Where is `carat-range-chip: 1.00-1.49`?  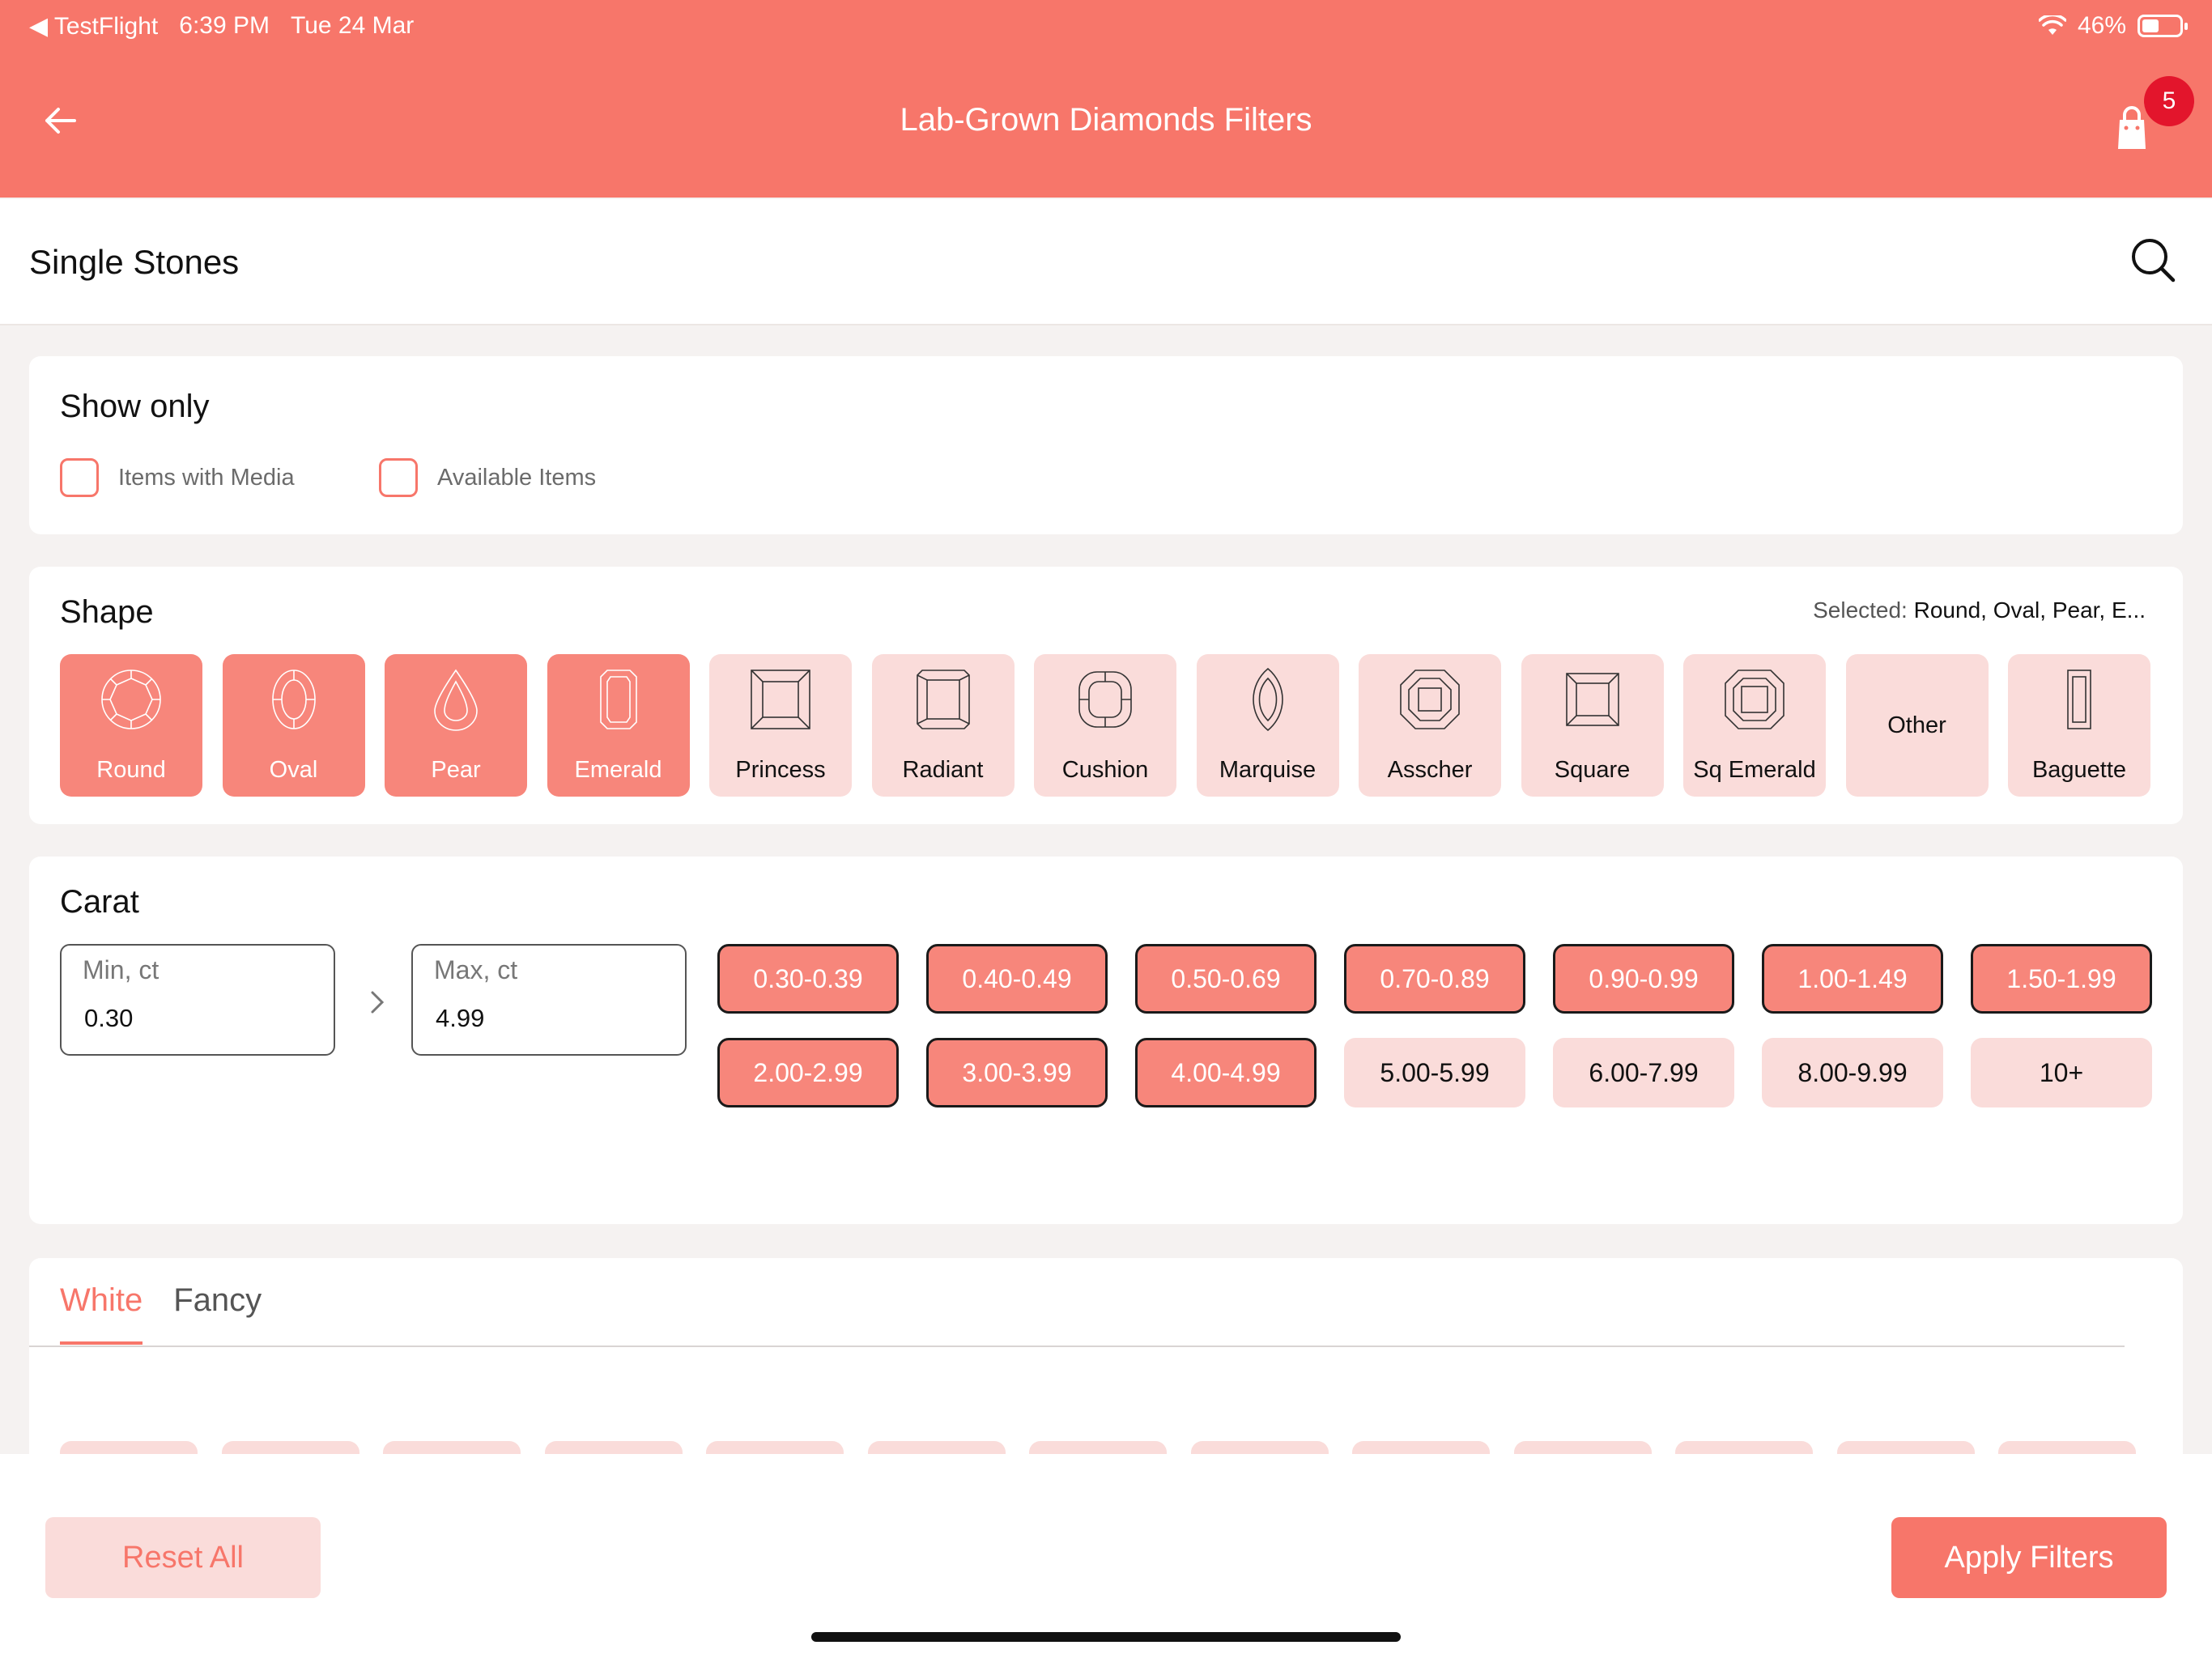
carat-range-chip: 1.00-1.49 is located at coordinates (1853, 979).